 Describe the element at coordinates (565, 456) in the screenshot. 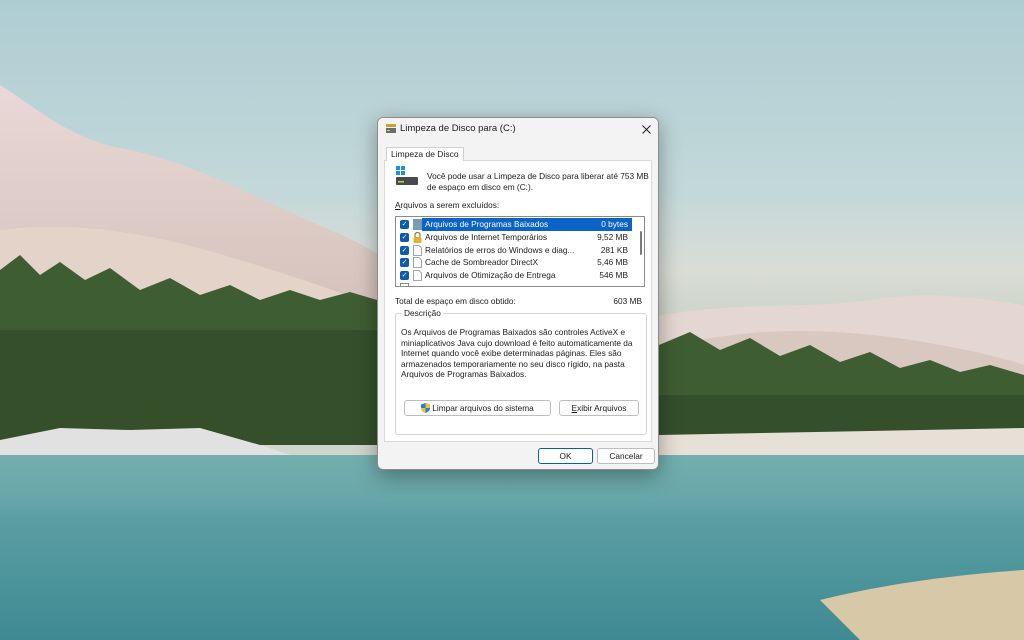

I see `ok-button: OK` at that location.